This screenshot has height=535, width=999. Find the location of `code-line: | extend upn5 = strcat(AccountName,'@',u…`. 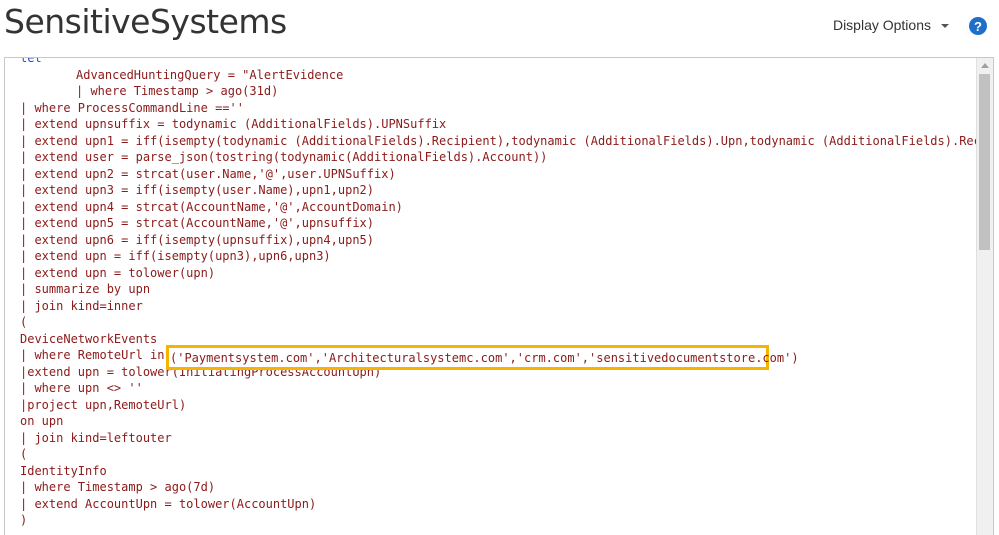

code-line: | extend upn5 = strcat(AccountName,'@',u… is located at coordinates (197, 223).